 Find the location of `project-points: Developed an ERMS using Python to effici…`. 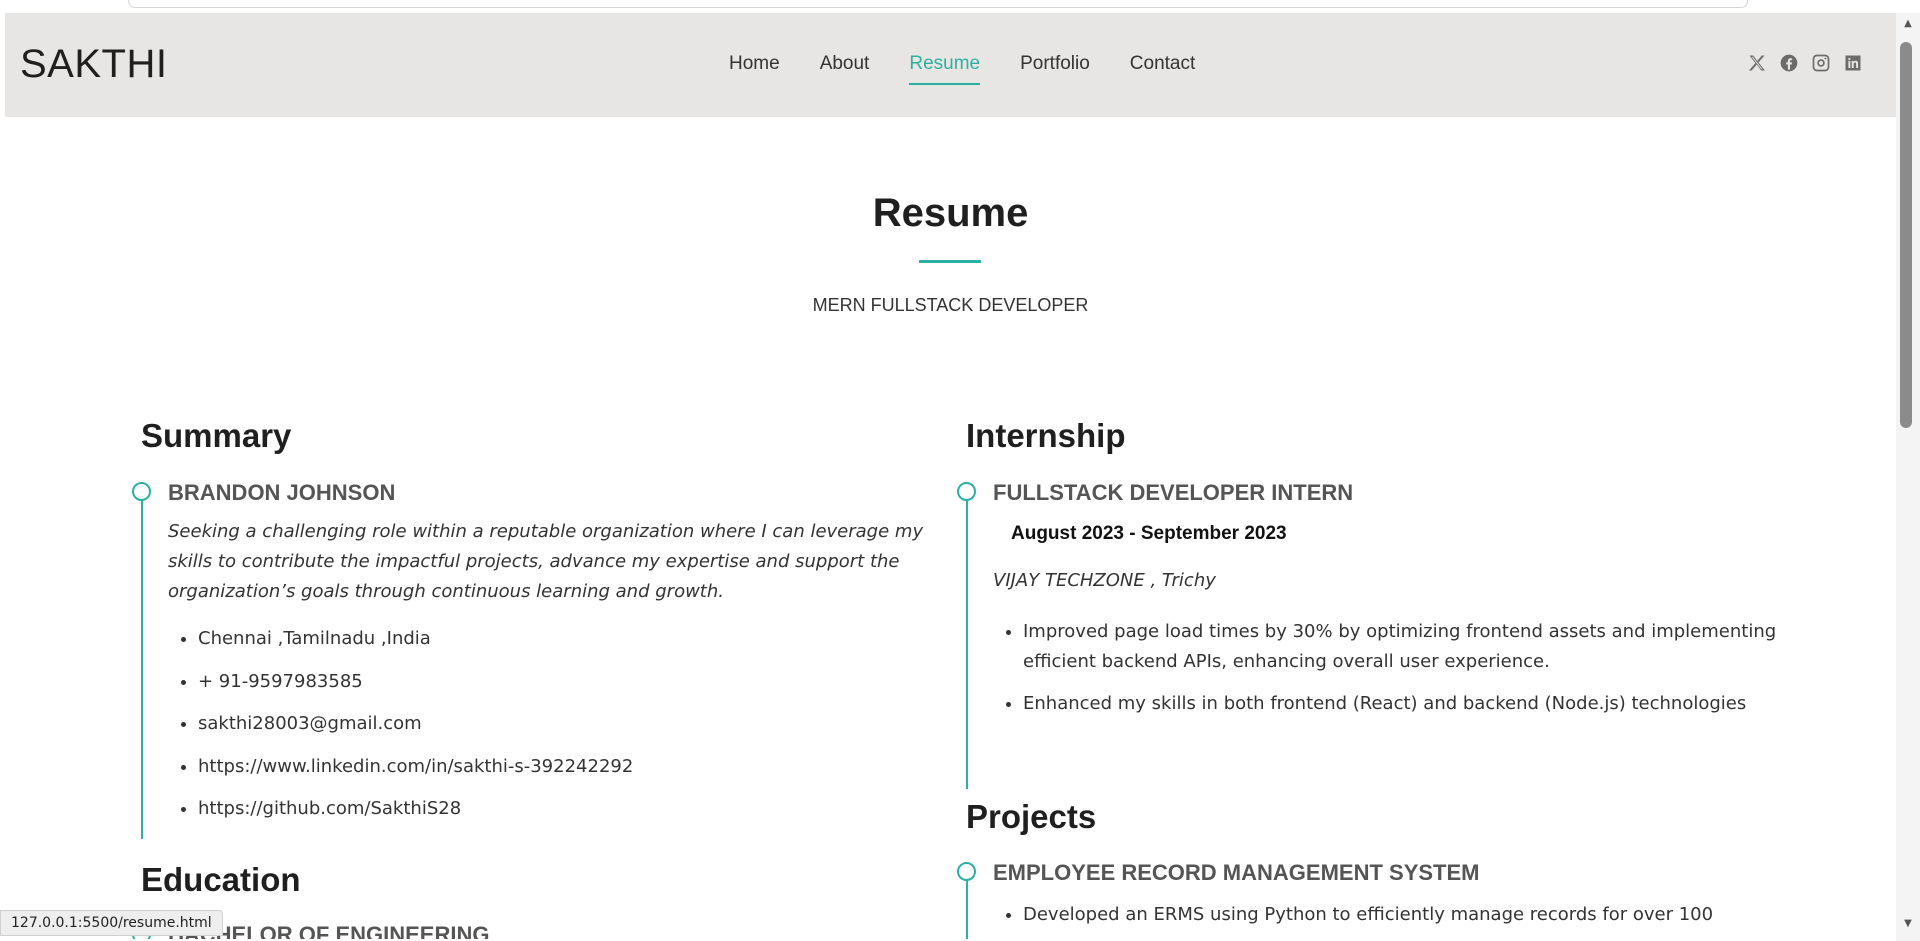

project-points: Developed an ERMS using Python to effici… is located at coordinates (1378, 915).